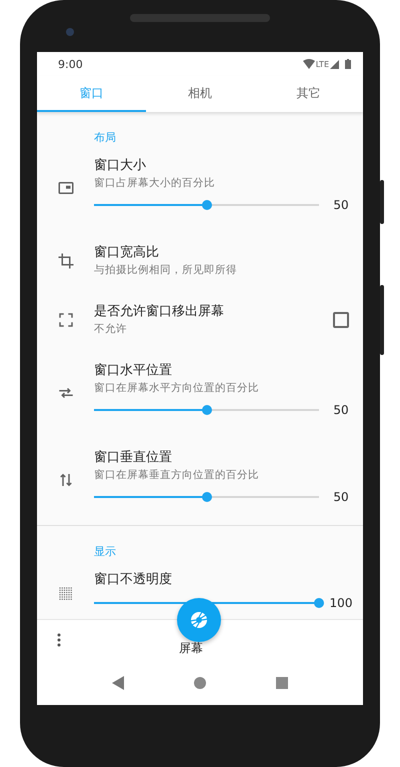 Image resolution: width=400 pixels, height=767 pixels. I want to click on bottom-bar-label: 屏幕, so click(191, 648).